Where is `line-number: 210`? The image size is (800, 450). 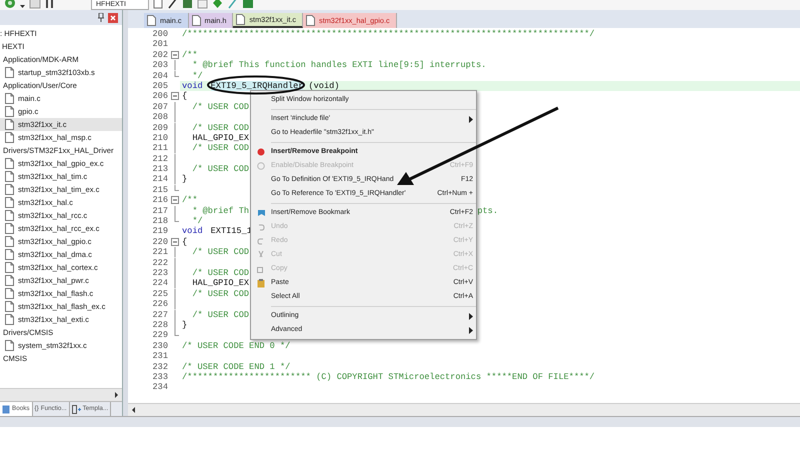
line-number: 210 is located at coordinates (160, 138).